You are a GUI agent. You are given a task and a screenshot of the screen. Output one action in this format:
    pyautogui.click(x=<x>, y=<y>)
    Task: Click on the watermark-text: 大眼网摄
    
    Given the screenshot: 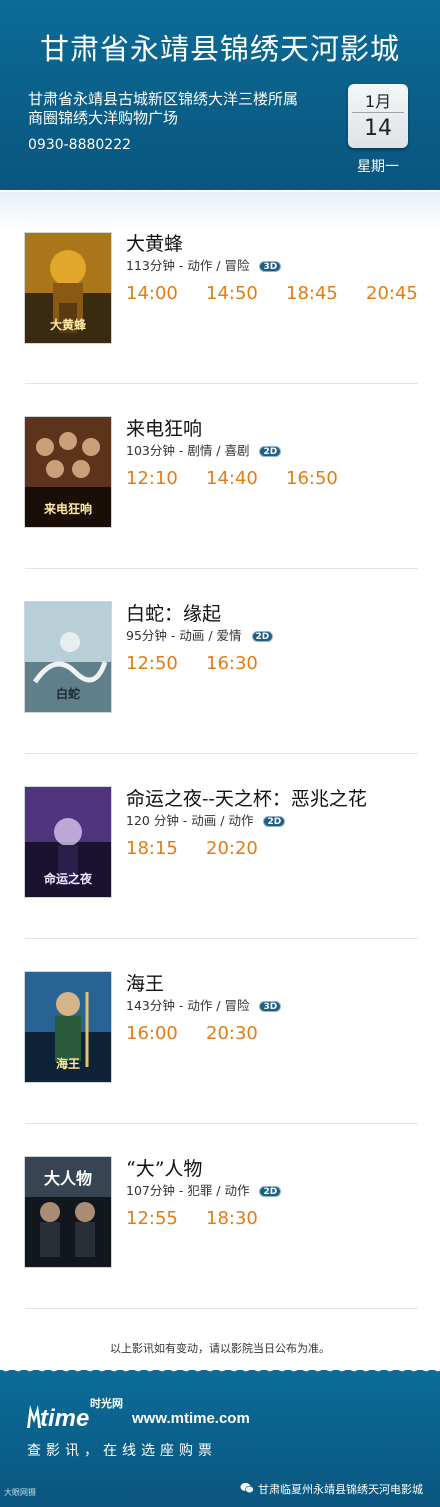 What is the action you would take?
    pyautogui.click(x=20, y=1492)
    